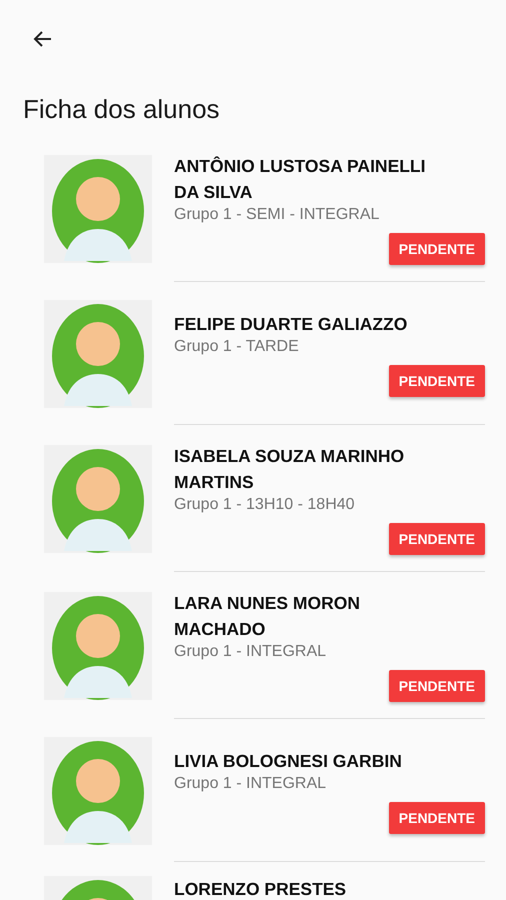 The height and width of the screenshot is (900, 506). Describe the element at coordinates (329, 505) in the screenshot. I see `student-group: Grupo 1 - 13H10 - 18H40` at that location.